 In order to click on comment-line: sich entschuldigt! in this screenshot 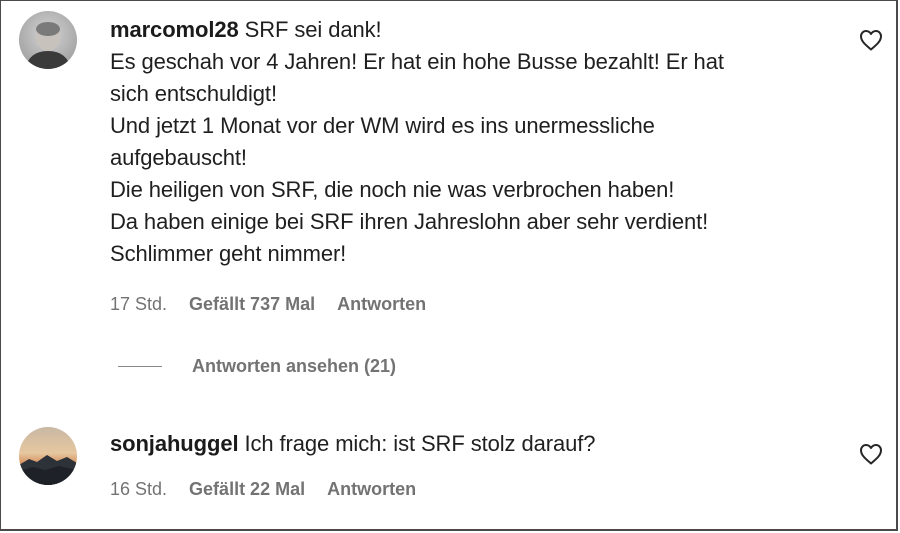, I will do `click(193, 93)`.